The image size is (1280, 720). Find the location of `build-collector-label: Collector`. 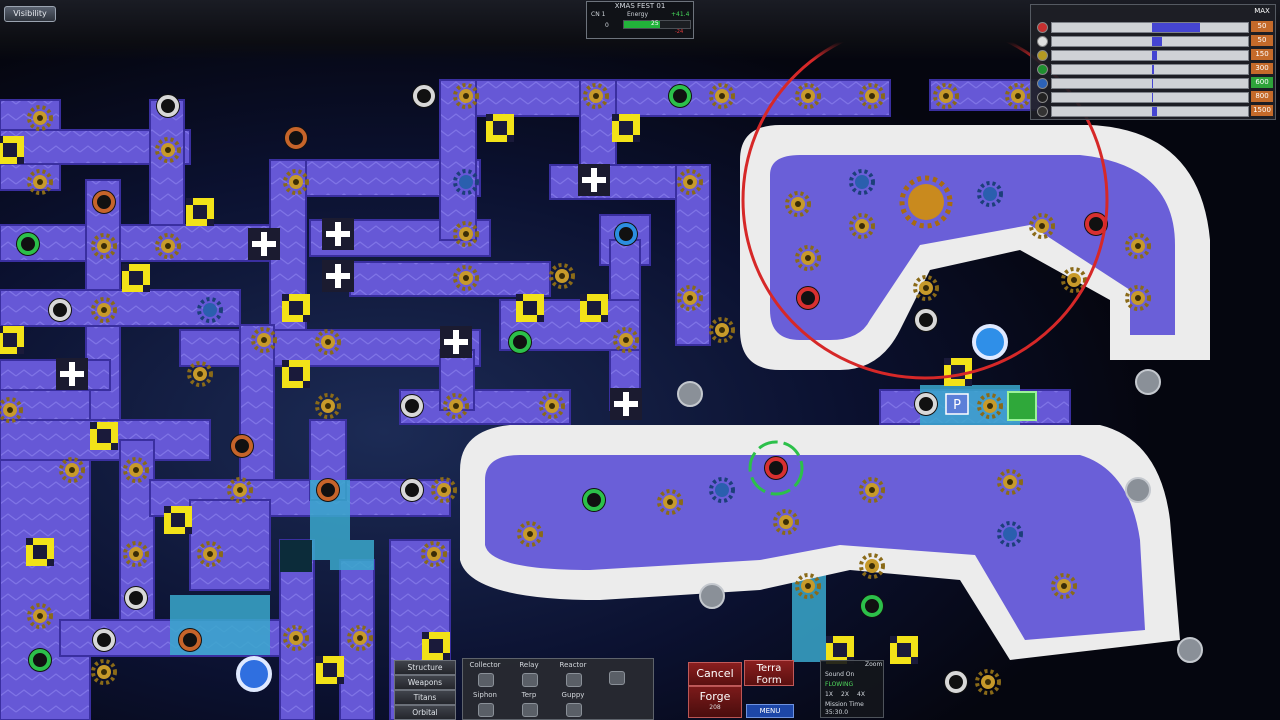

build-collector-label: Collector is located at coordinates (485, 665).